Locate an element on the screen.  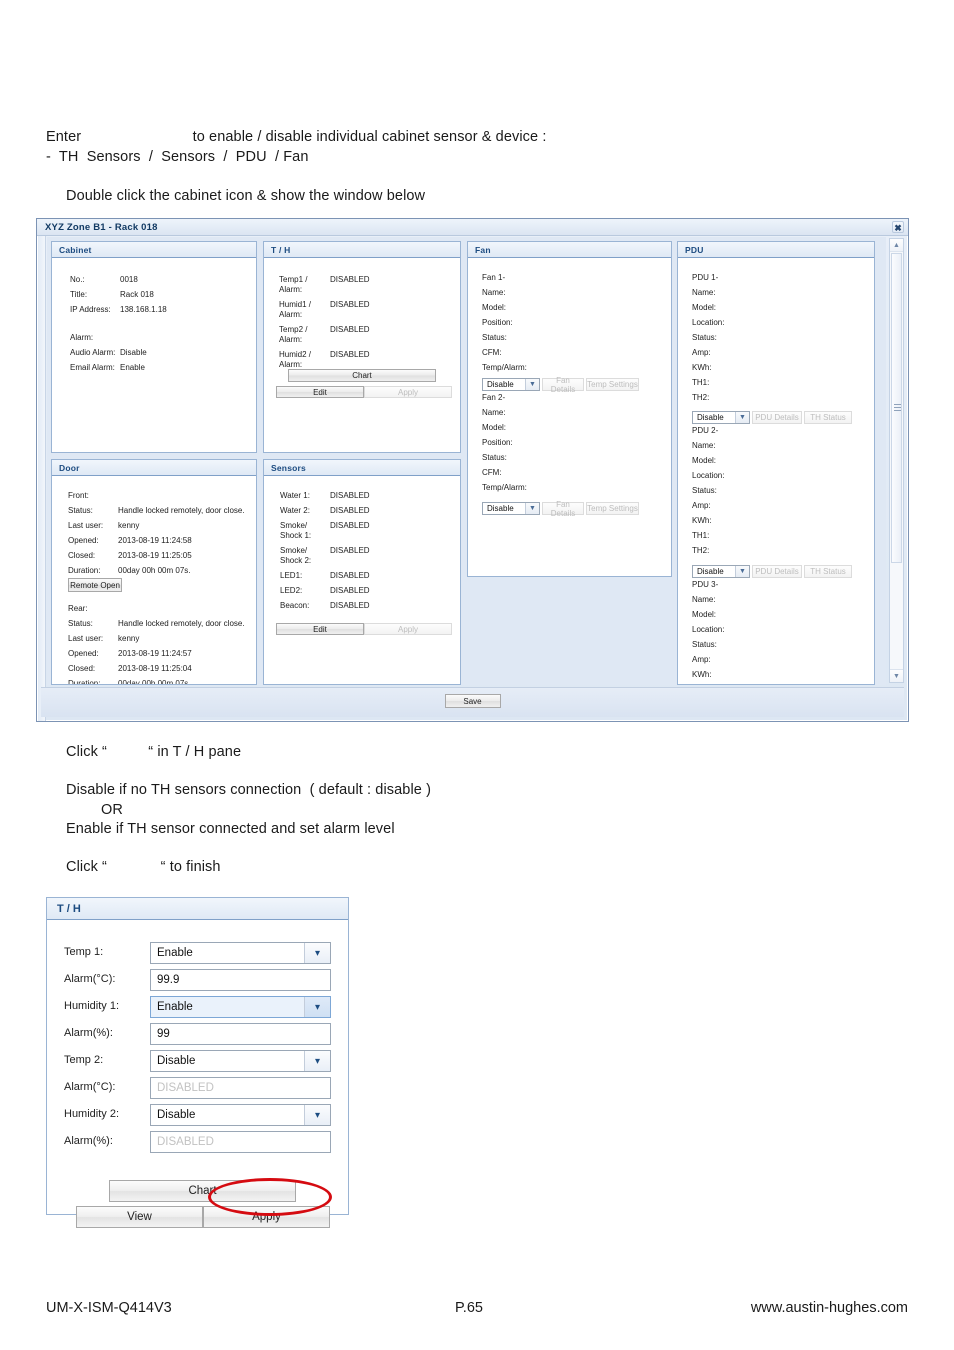
temp-2-alarm-input: DISABLED is located at coordinates (240, 1088).